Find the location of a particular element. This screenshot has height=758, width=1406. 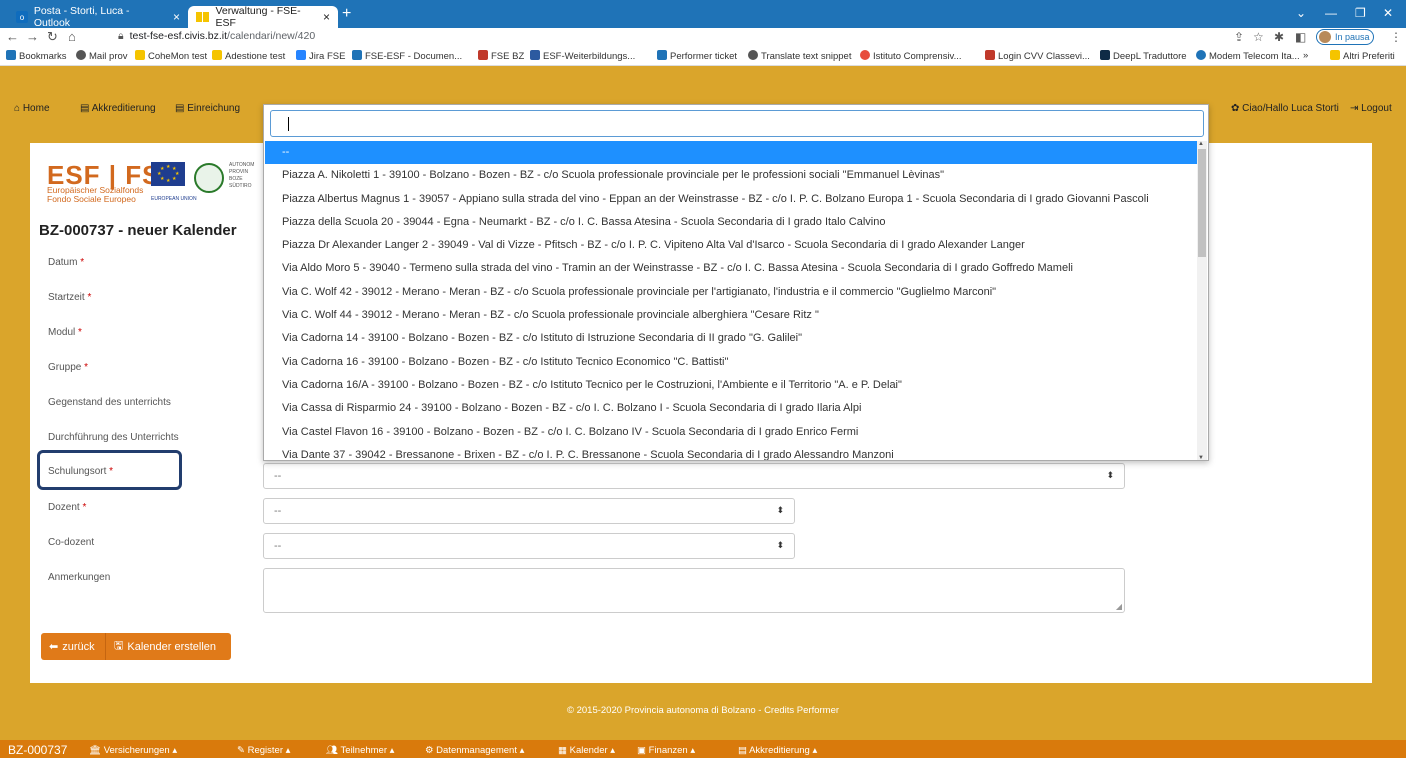

bookmarks-overflow: » is located at coordinates (1305, 55).